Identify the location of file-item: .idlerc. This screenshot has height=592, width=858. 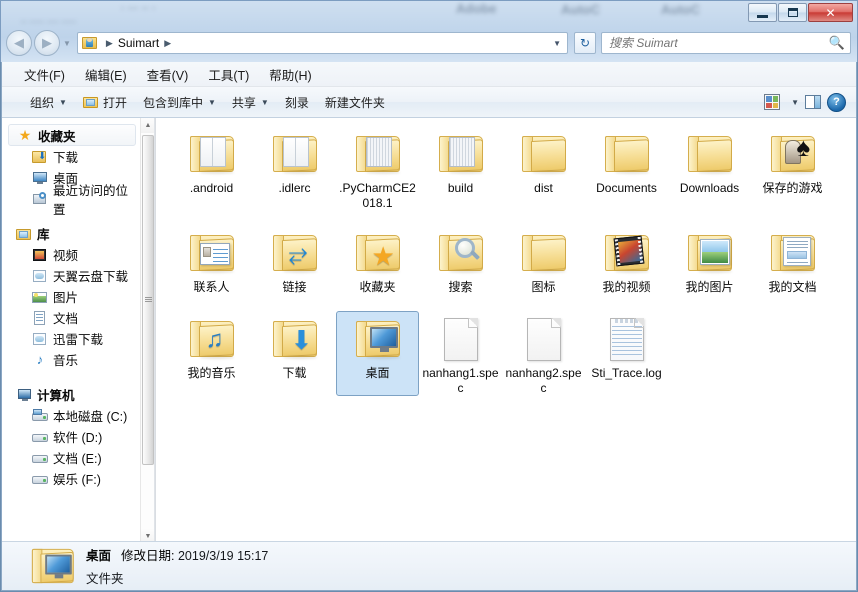
(294, 168).